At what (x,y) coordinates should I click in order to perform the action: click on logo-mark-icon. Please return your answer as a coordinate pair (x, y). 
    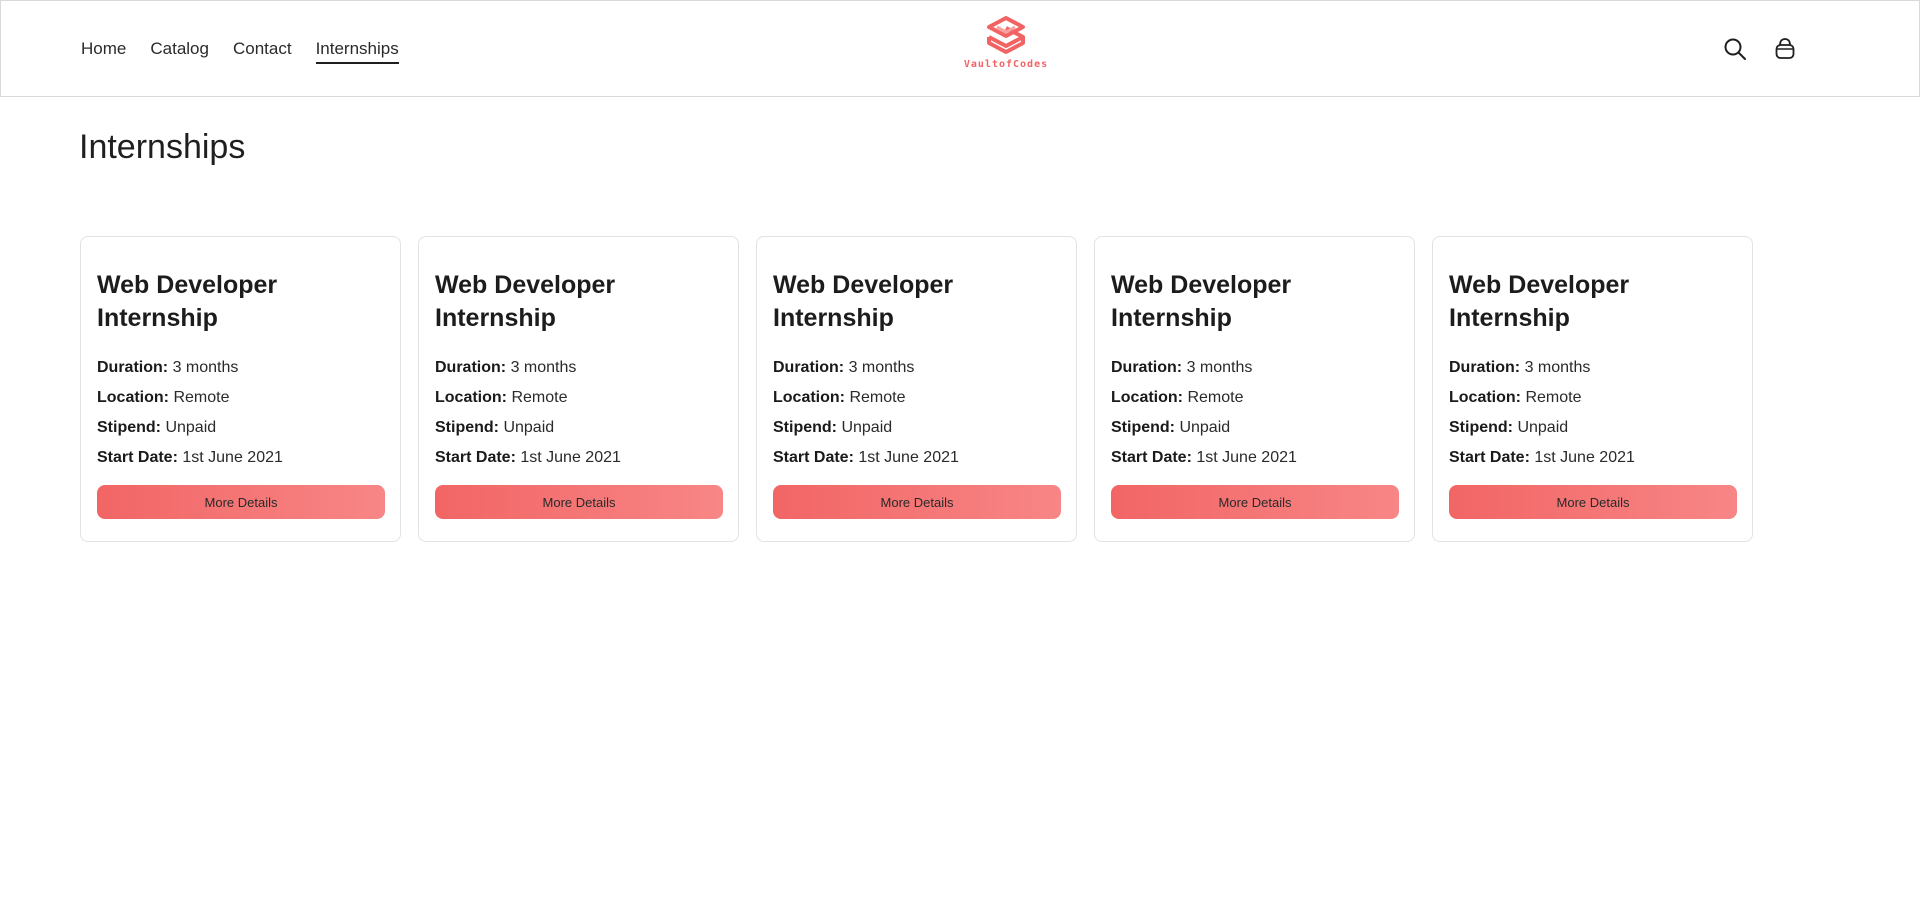
    Looking at the image, I should click on (1006, 35).